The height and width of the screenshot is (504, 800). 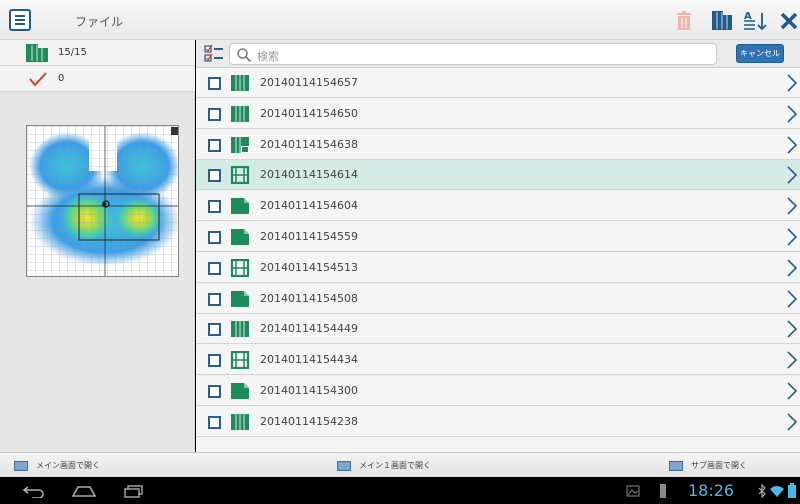 What do you see at coordinates (240, 144) in the screenshot?
I see `jpg-file-icon` at bounding box center [240, 144].